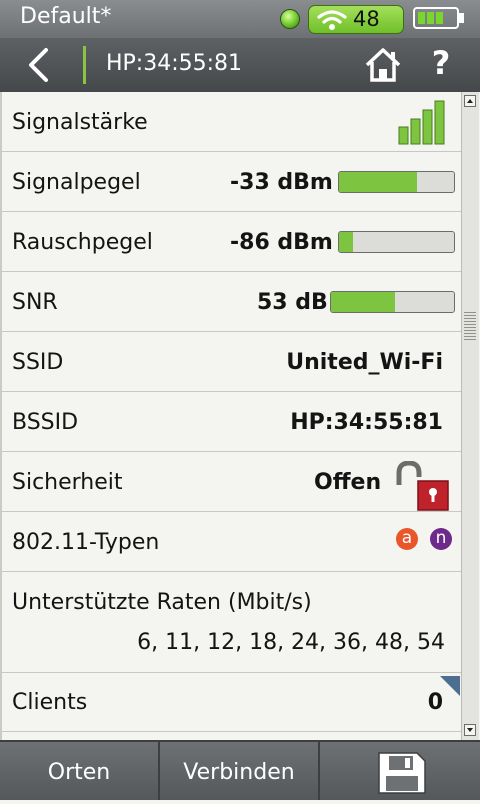 This screenshot has height=804, width=480. Describe the element at coordinates (366, 422) in the screenshot. I see `bssid-value: HP:34:55:81` at that location.